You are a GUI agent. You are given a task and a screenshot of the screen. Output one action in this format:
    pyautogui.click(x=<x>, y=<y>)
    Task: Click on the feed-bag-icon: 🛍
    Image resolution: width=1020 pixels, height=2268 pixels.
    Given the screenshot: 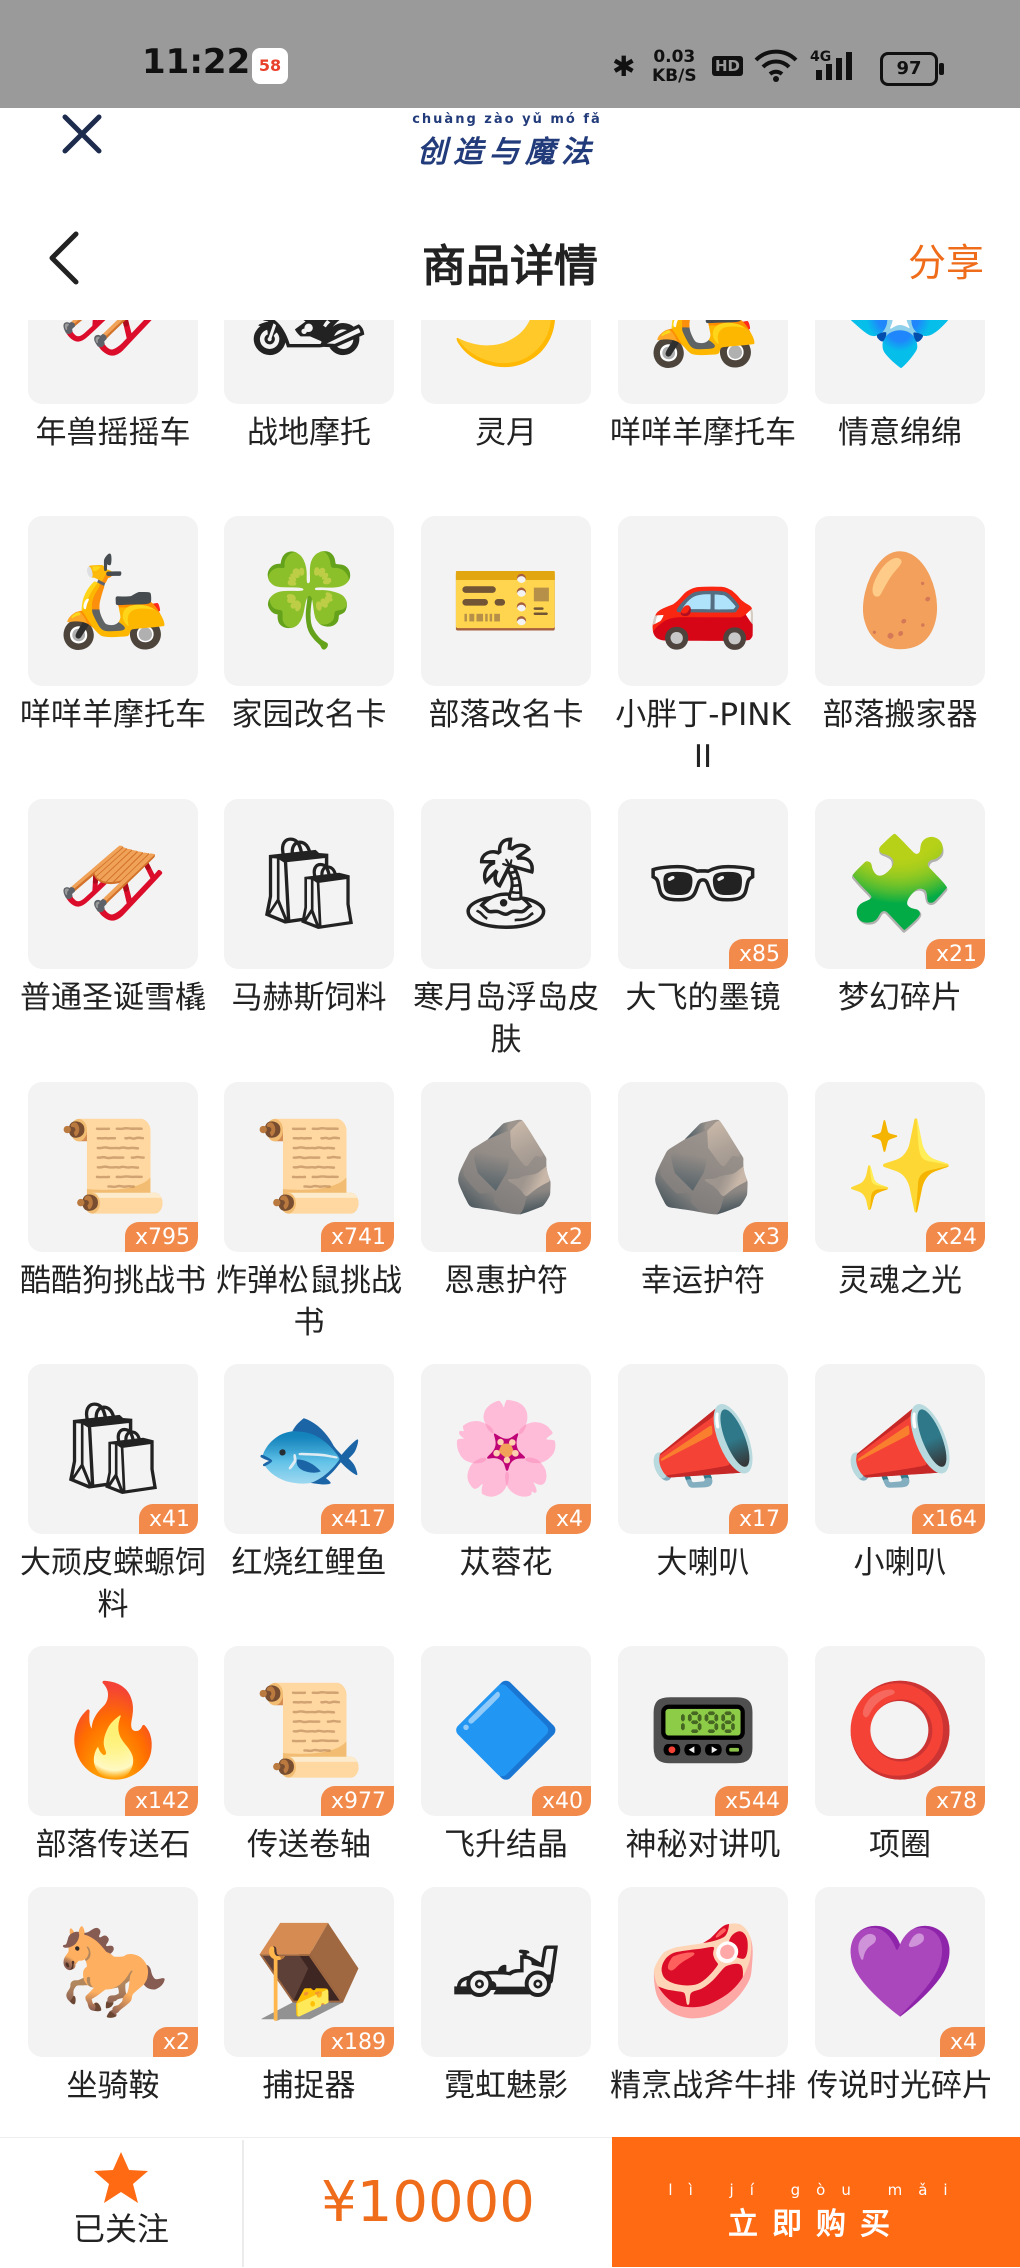 What is the action you would take?
    pyautogui.click(x=309, y=883)
    